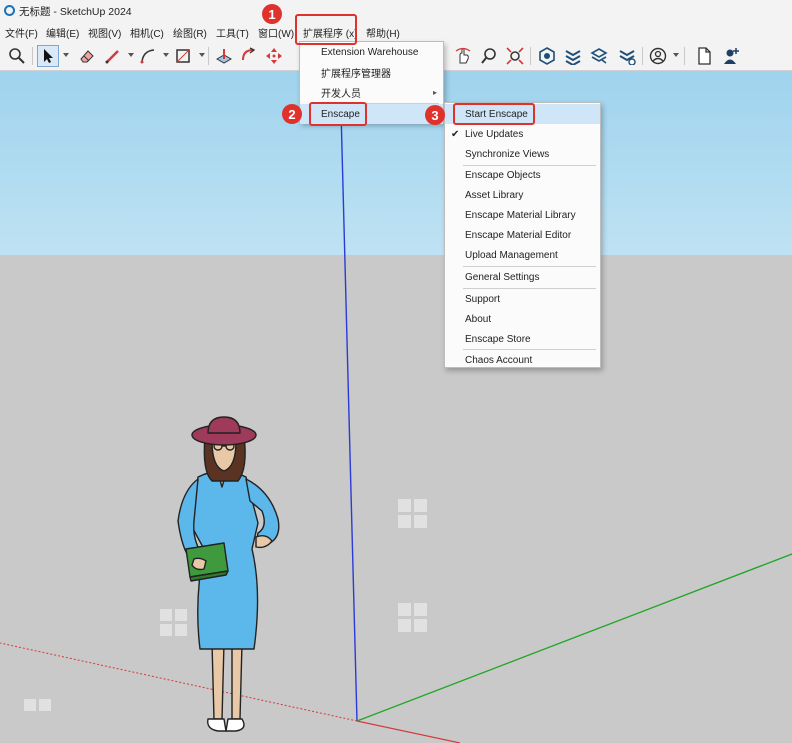  Describe the element at coordinates (147, 32) in the screenshot. I see `menu-camera: 相机(C)` at that location.